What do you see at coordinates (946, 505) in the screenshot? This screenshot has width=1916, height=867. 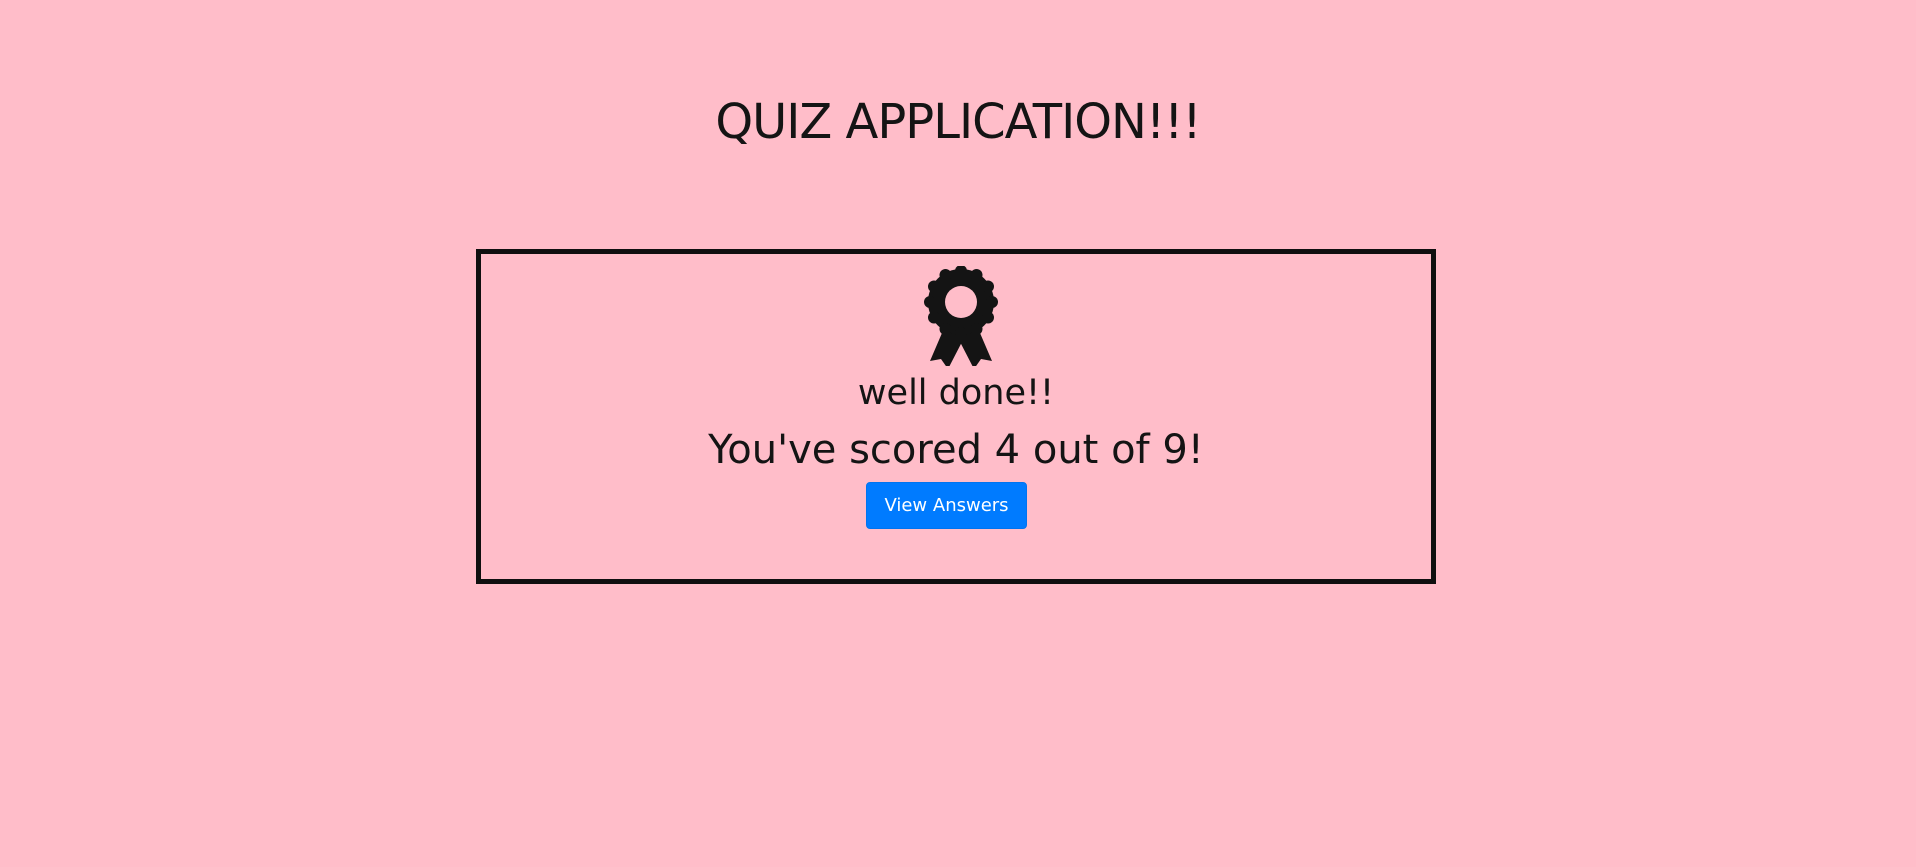 I see `view-answers-button: View Answers` at bounding box center [946, 505].